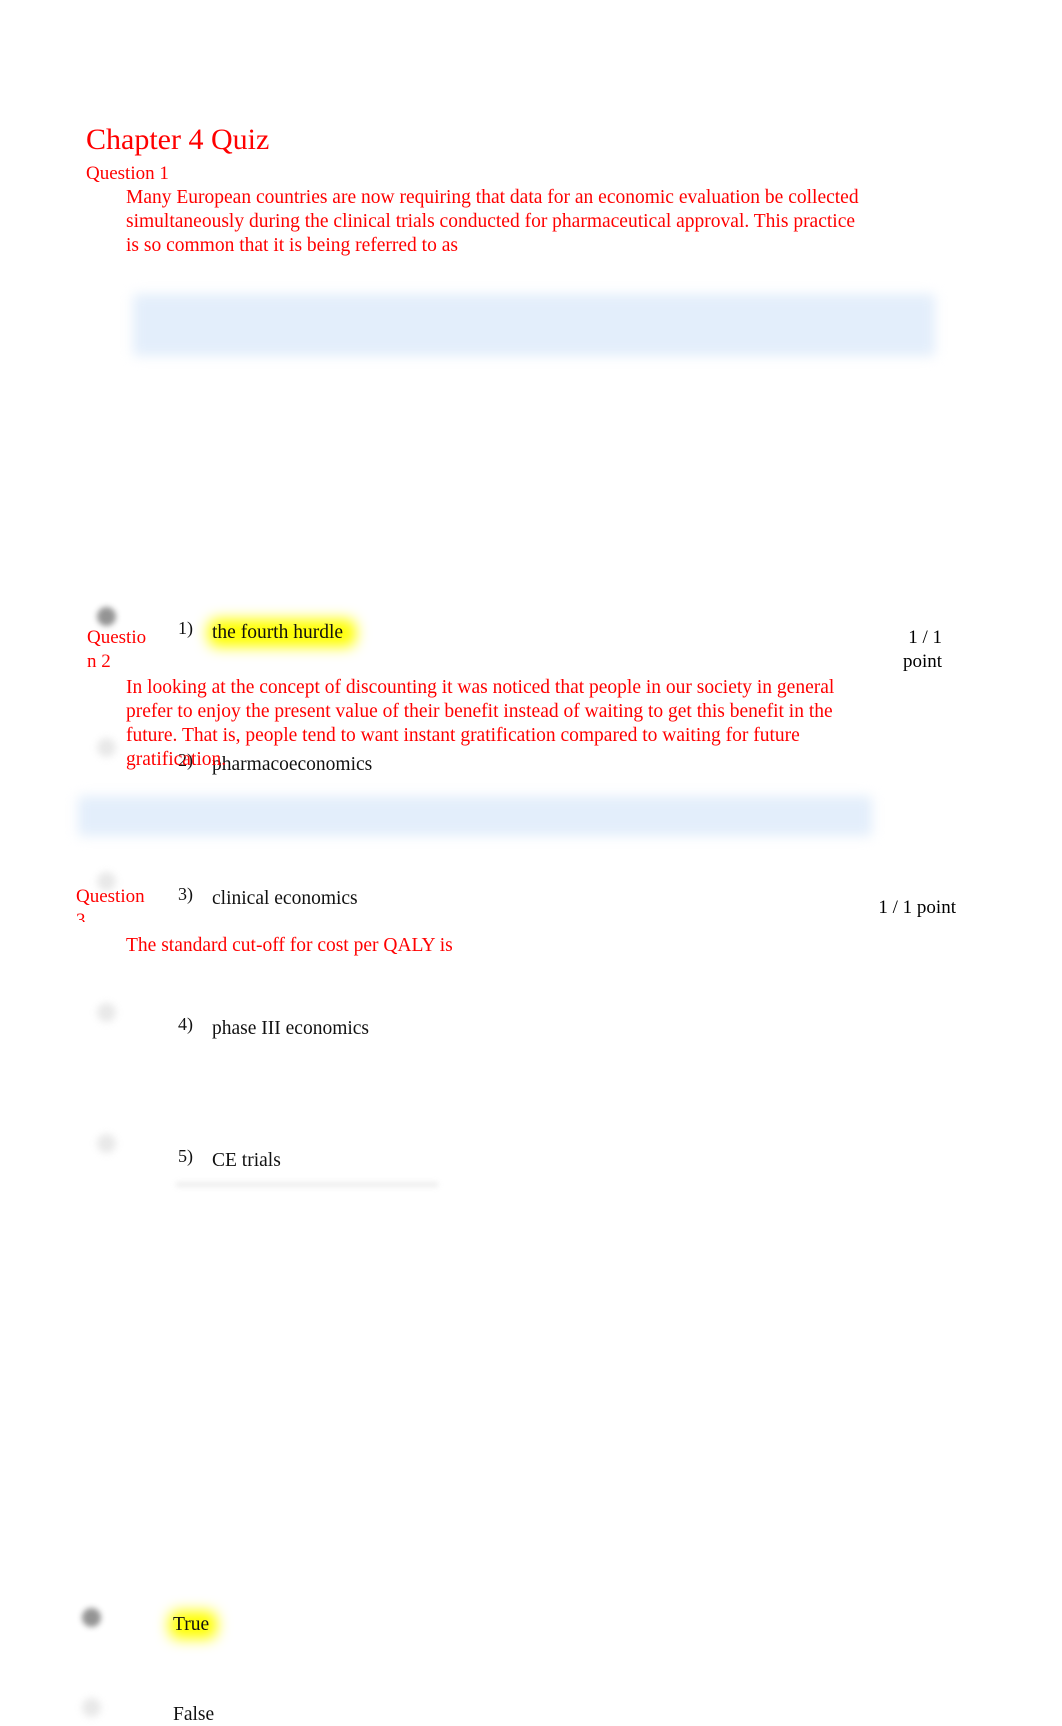  What do you see at coordinates (534, 325) in the screenshot?
I see `option-1-selection-band` at bounding box center [534, 325].